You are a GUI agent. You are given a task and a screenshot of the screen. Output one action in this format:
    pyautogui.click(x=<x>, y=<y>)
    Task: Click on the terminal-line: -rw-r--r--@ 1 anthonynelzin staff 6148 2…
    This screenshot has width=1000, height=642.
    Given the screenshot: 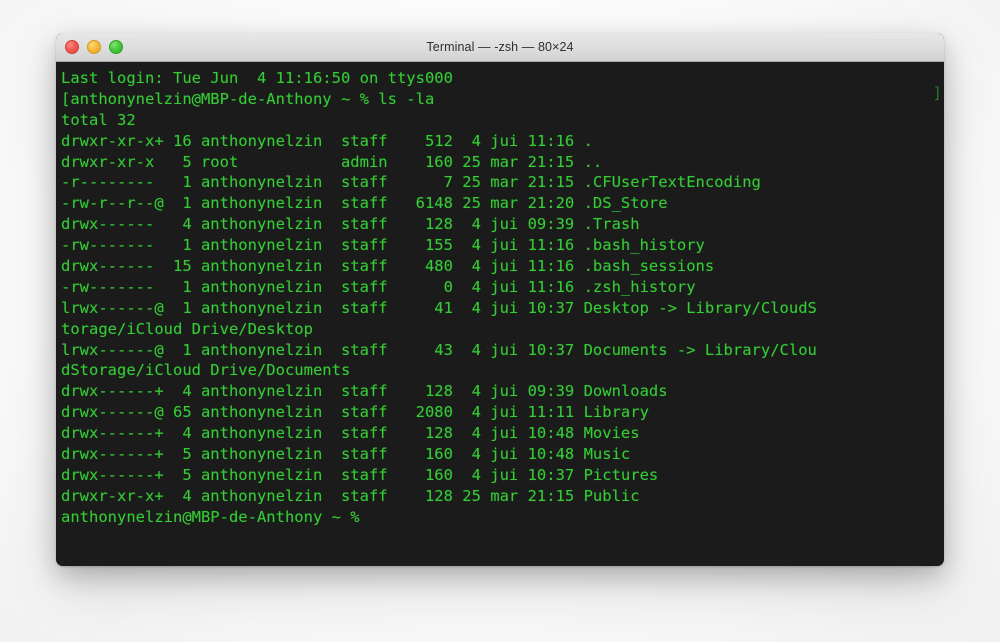 What is the action you would take?
    pyautogui.click(x=364, y=203)
    